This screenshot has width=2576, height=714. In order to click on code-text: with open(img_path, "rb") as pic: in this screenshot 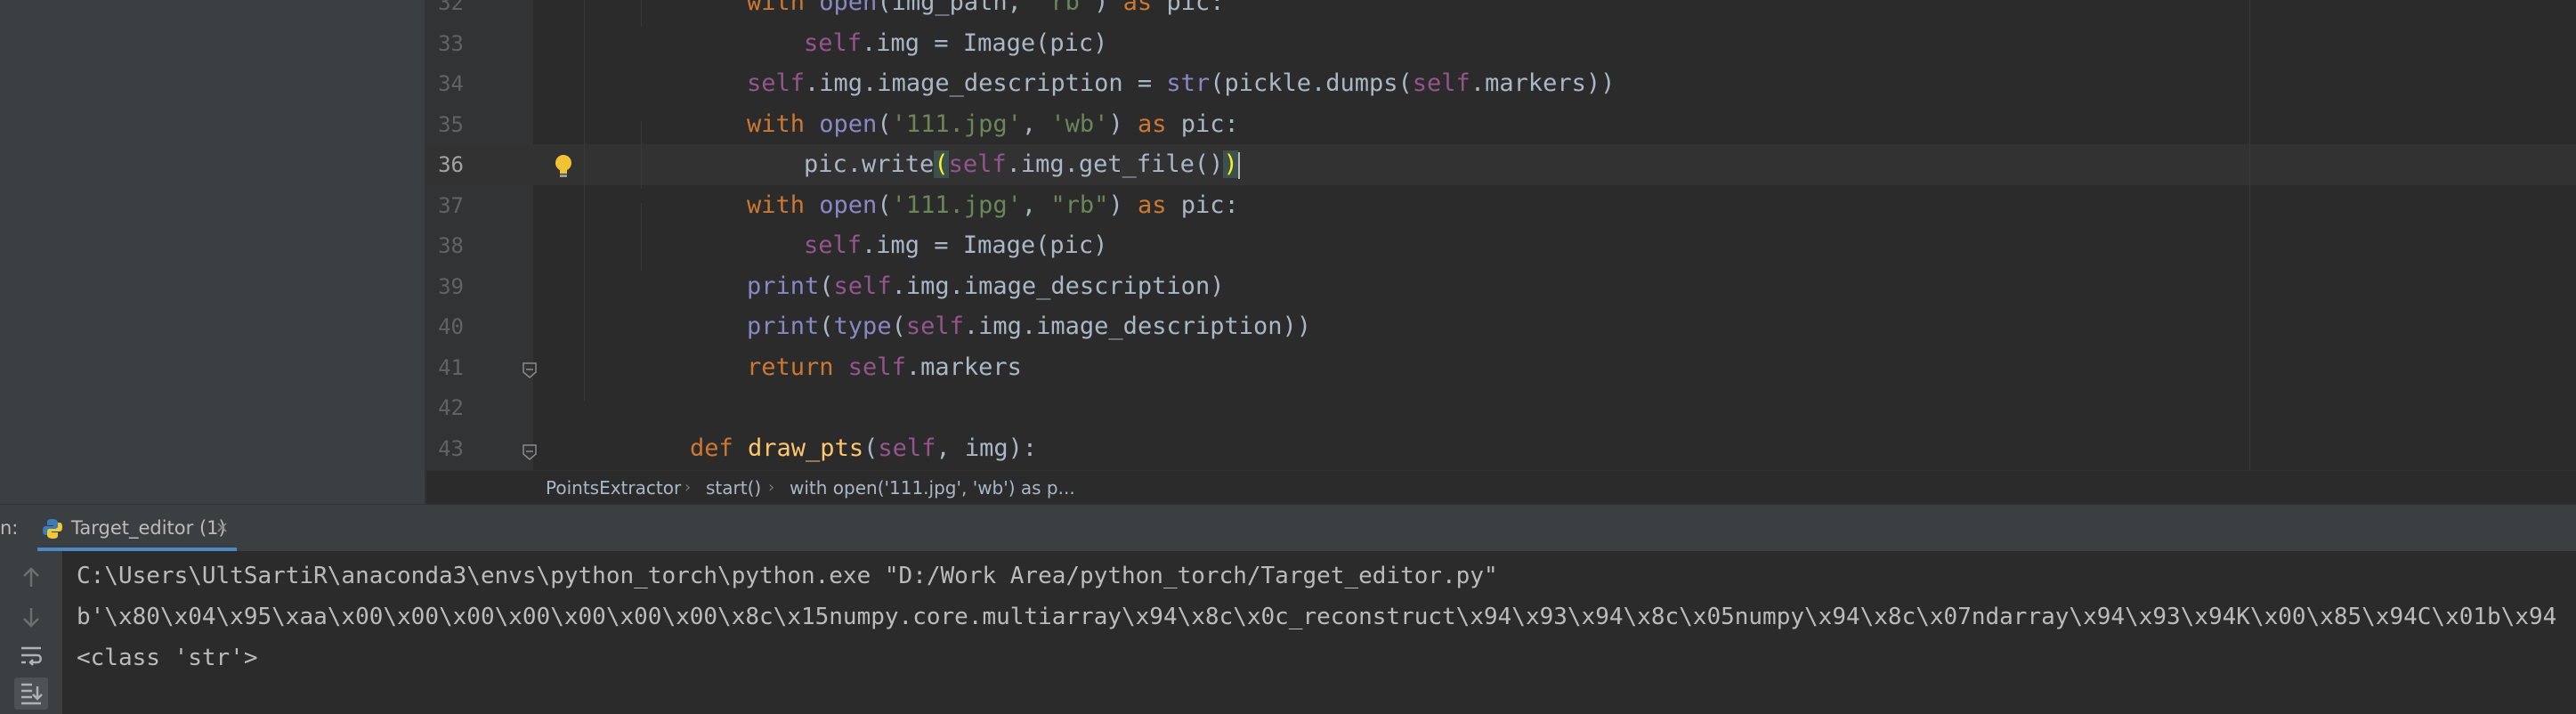, I will do `click(986, 11)`.